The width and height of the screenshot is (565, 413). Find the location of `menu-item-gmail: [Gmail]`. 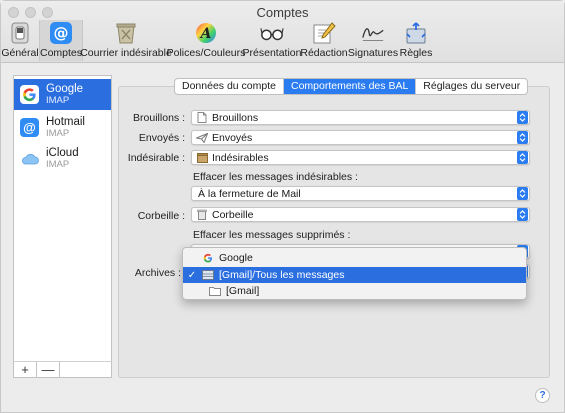

menu-item-gmail: [Gmail] is located at coordinates (354, 291).